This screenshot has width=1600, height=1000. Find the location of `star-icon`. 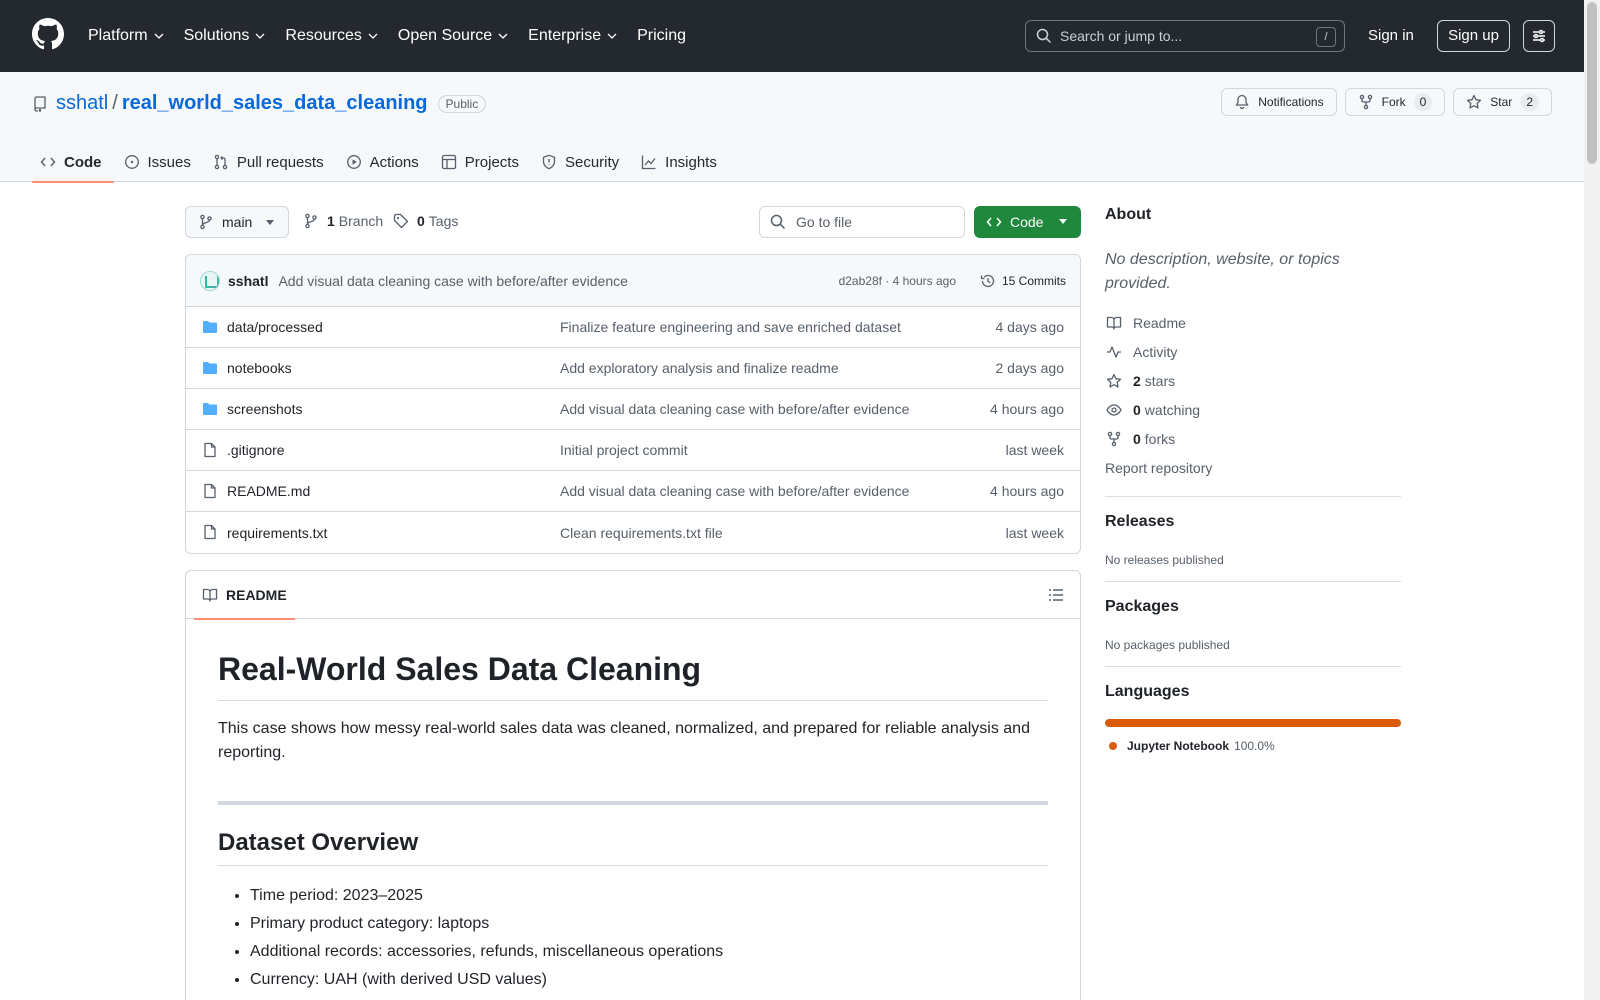

star-icon is located at coordinates (1114, 380).